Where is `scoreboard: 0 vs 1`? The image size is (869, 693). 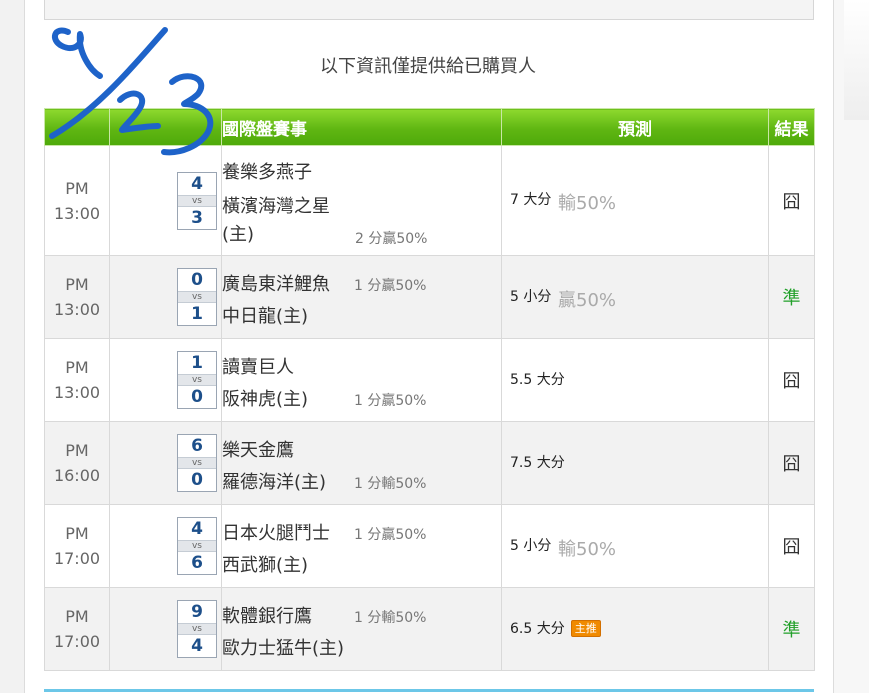 scoreboard: 0 vs 1 is located at coordinates (197, 297).